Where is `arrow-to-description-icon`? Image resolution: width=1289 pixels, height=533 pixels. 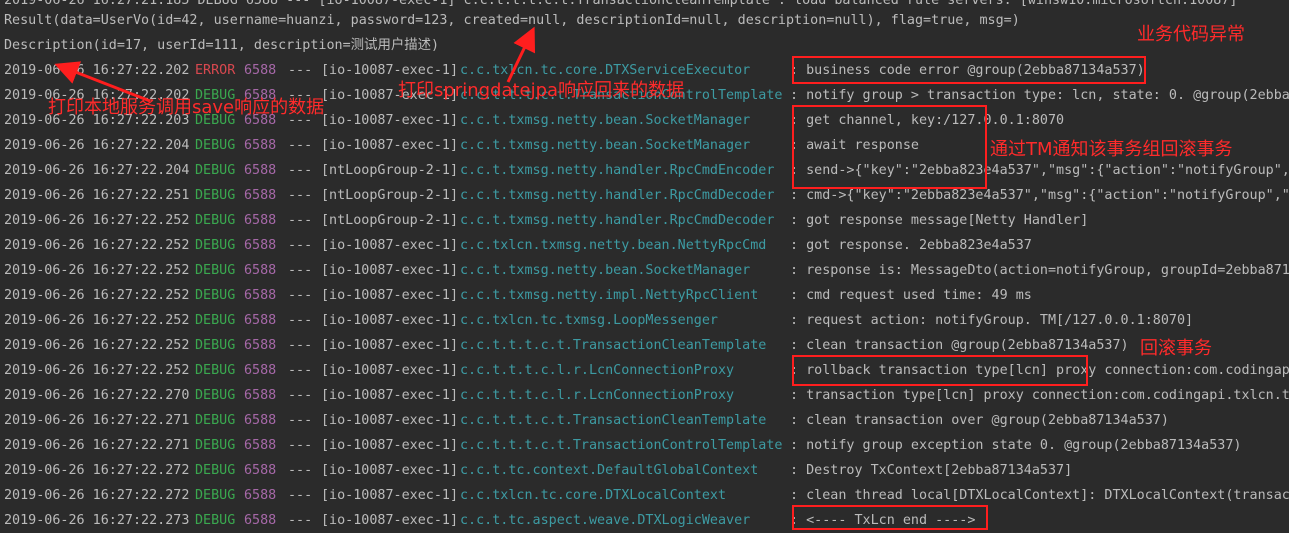 arrow-to-description-icon is located at coordinates (102, 82).